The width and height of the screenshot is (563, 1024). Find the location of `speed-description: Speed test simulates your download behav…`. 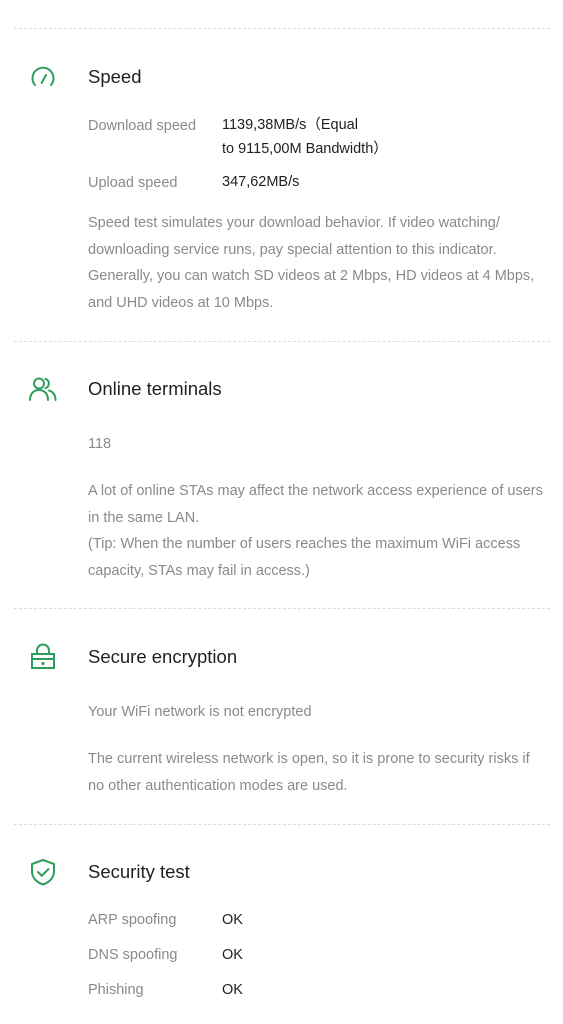

speed-description: Speed test simulates your download behav… is located at coordinates (316, 263).